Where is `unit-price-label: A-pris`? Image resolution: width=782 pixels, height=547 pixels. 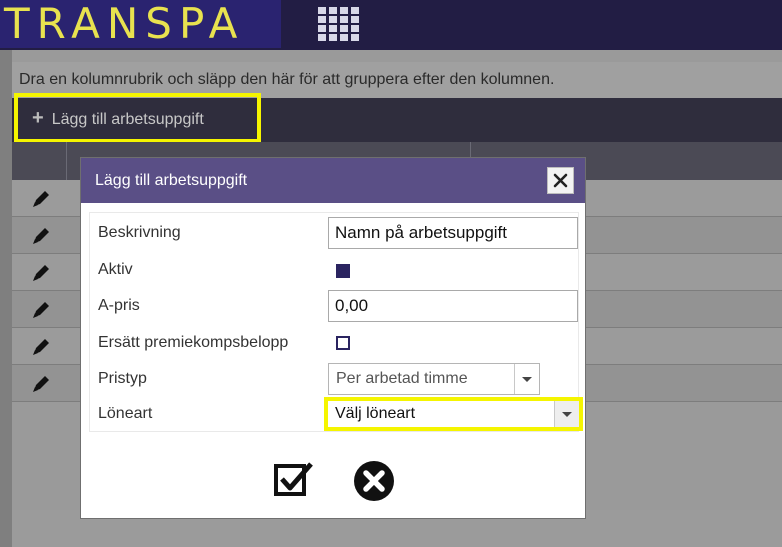
unit-price-label: A-pris is located at coordinates (119, 305).